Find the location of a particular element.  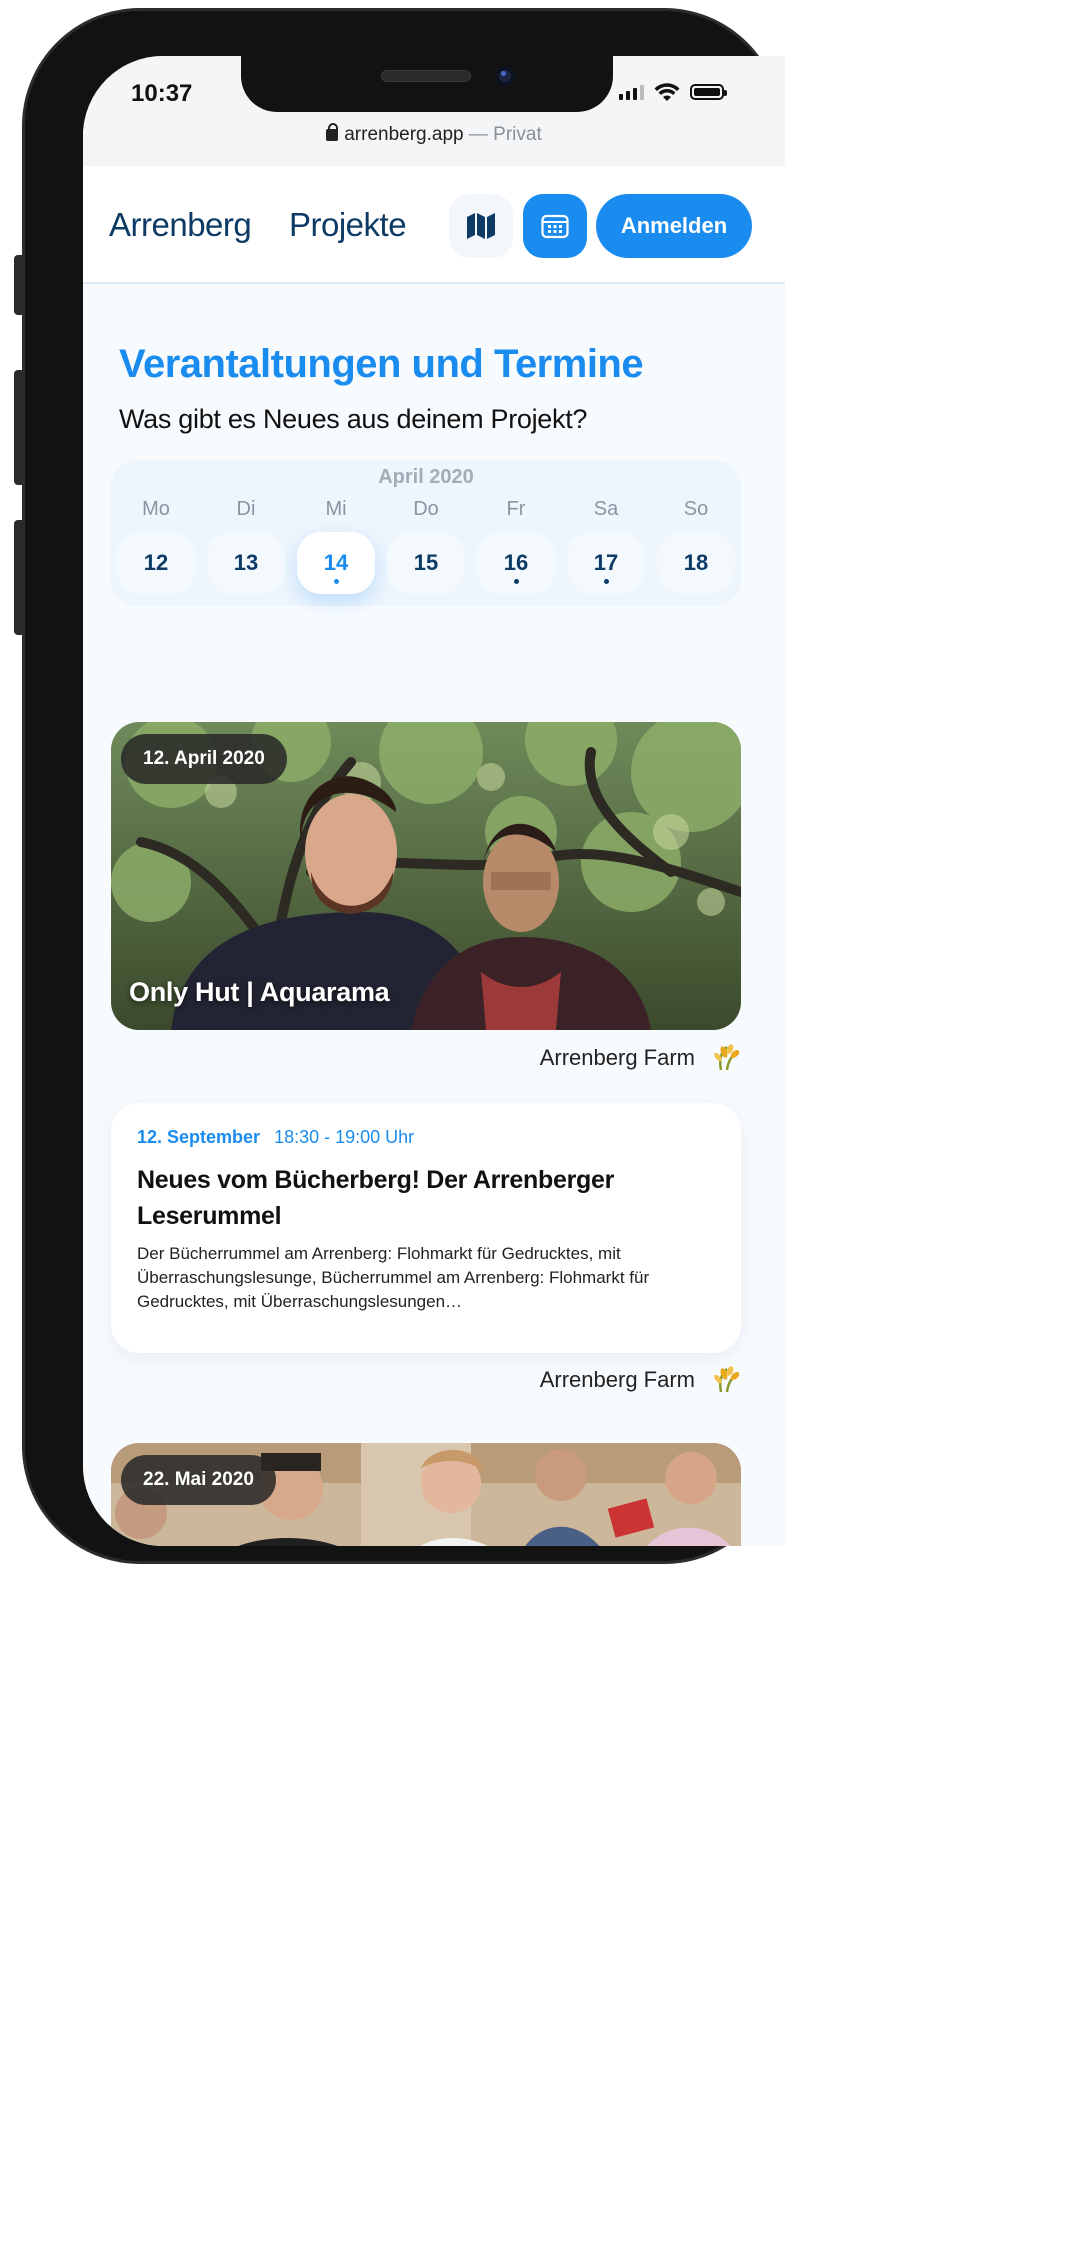

calendar-day-12: Mo 12 is located at coordinates (156, 546).